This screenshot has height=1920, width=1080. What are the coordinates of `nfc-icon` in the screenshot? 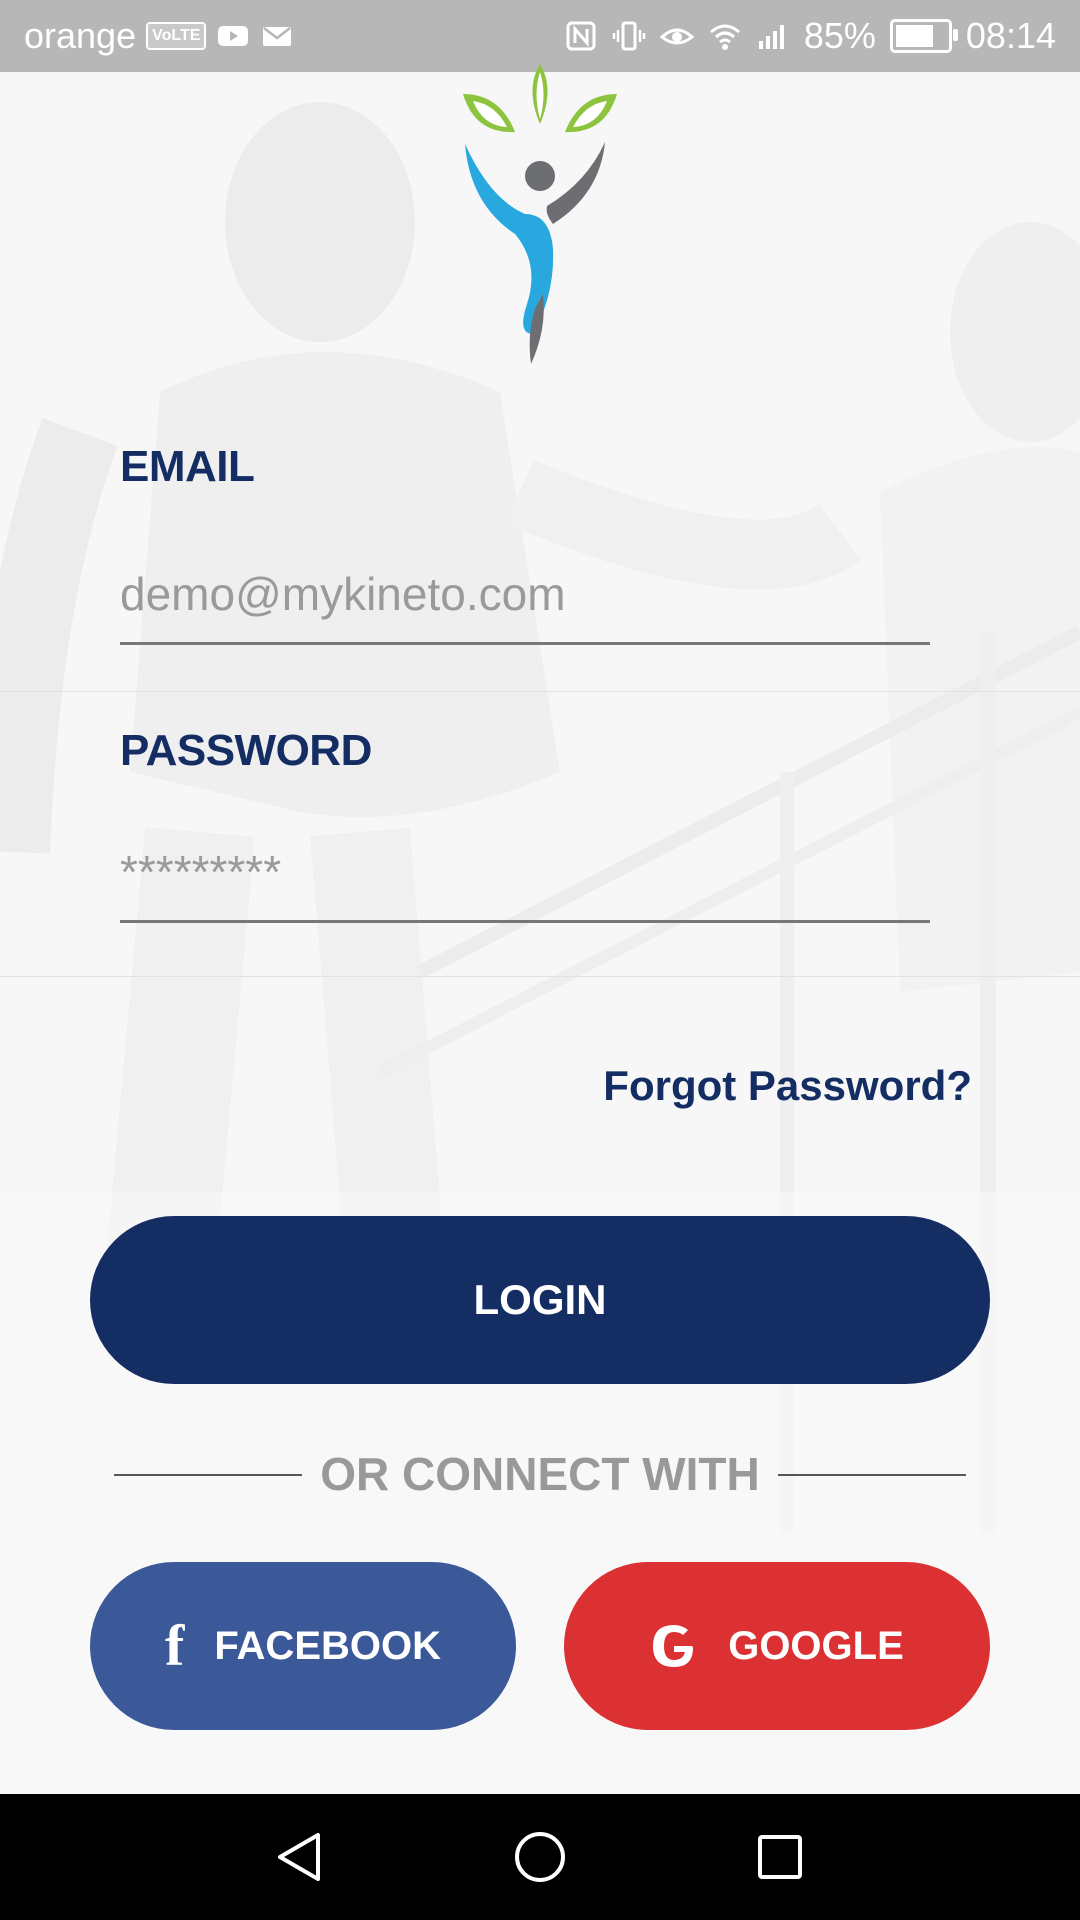 It's located at (581, 36).